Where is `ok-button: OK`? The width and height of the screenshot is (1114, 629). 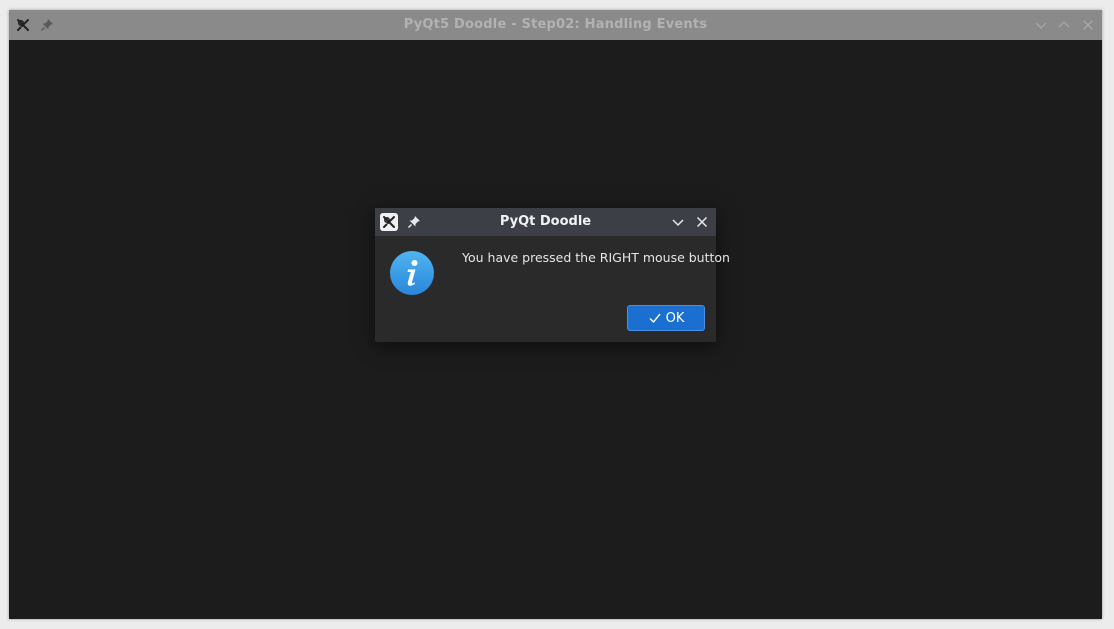 ok-button: OK is located at coordinates (666, 318).